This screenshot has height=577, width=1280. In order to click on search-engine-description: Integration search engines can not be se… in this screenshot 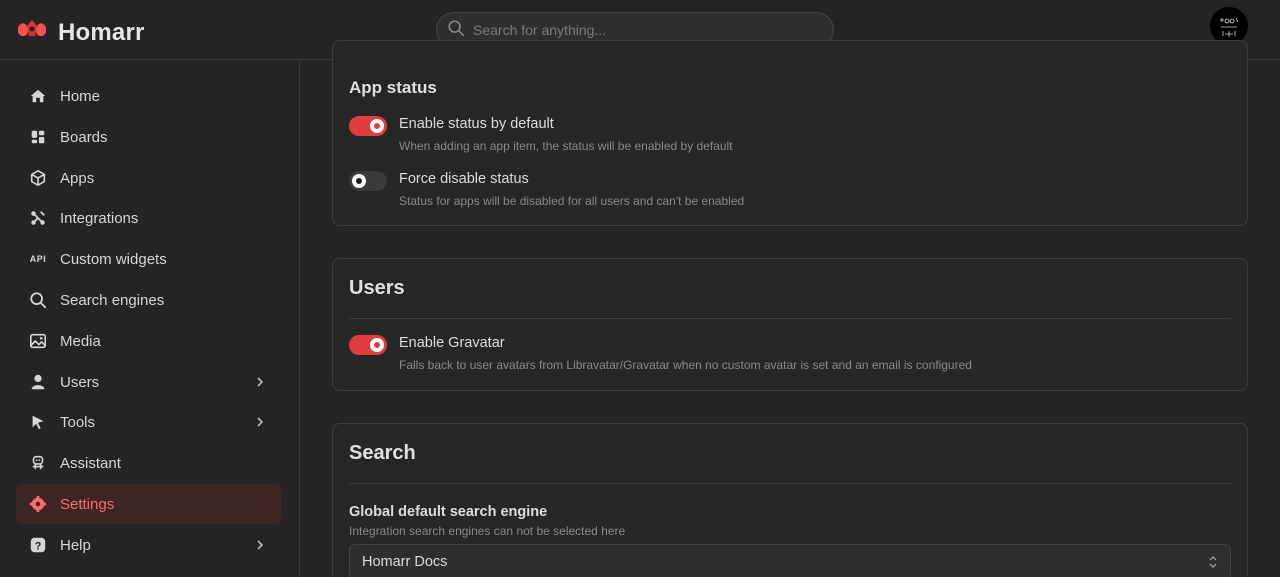, I will do `click(487, 531)`.